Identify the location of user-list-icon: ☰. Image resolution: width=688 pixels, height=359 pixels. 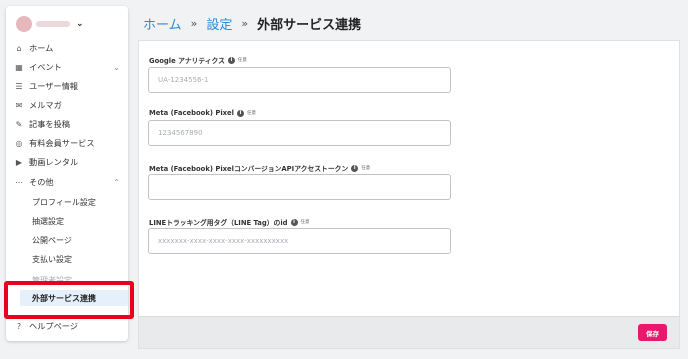
(19, 86).